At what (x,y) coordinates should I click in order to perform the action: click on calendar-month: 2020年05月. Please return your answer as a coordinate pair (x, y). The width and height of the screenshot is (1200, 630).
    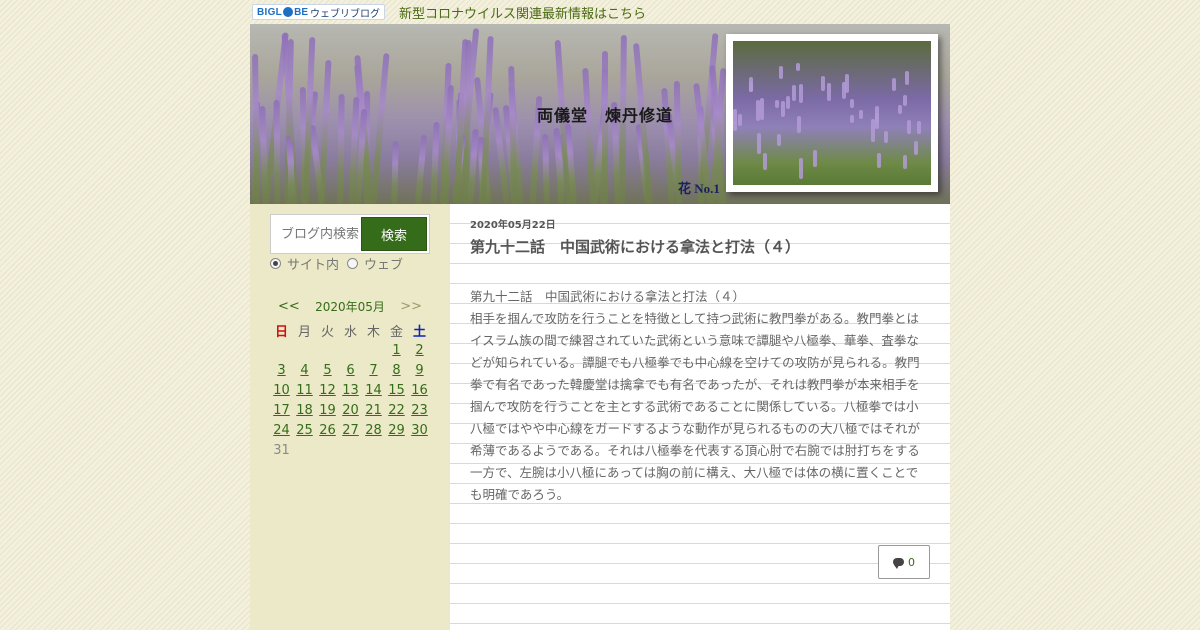
    Looking at the image, I should click on (350, 306).